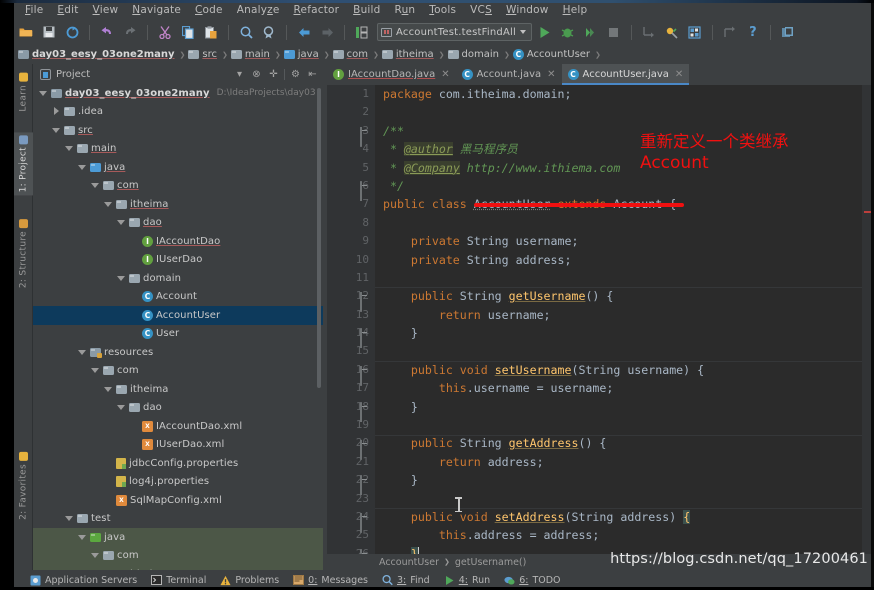 The width and height of the screenshot is (874, 590). Describe the element at coordinates (178, 315) in the screenshot. I see `tree-item-accountuser: C AccountUser` at that location.